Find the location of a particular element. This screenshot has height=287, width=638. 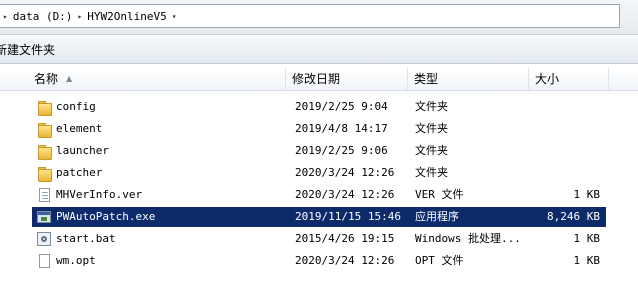

file-row: wm.opt 2020/3/24 12:26 OPT 文件 1 KB is located at coordinates (319, 261).